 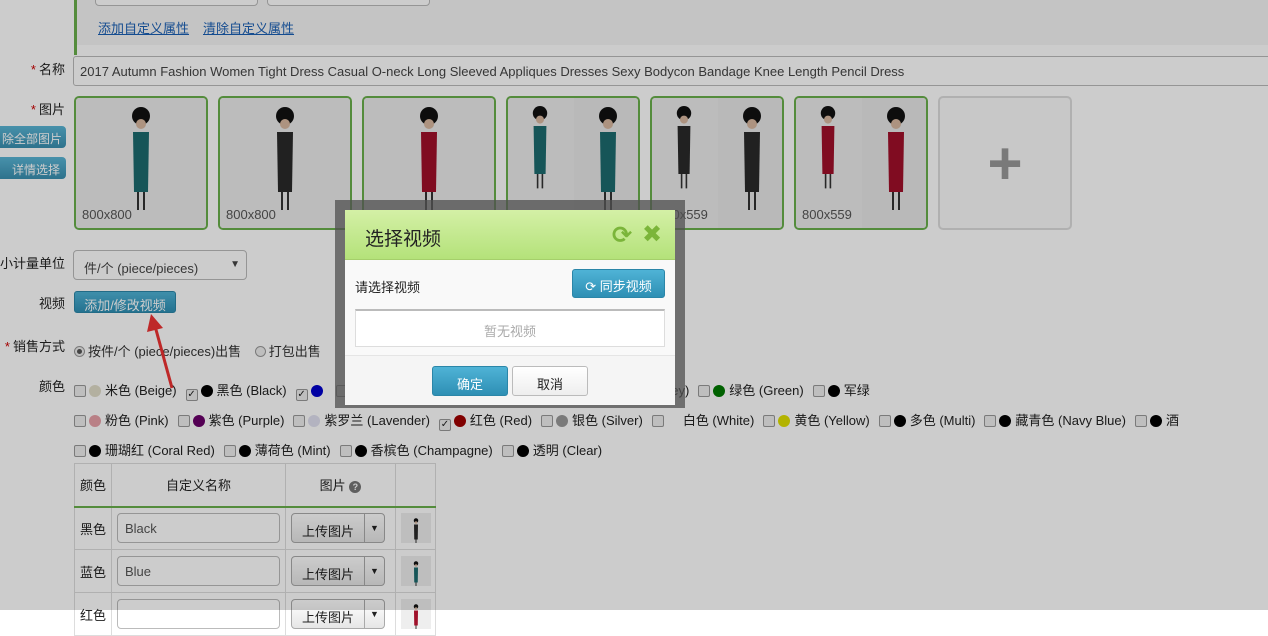 What do you see at coordinates (510, 328) in the screenshot?
I see `video-list-empty: 暂无视频` at bounding box center [510, 328].